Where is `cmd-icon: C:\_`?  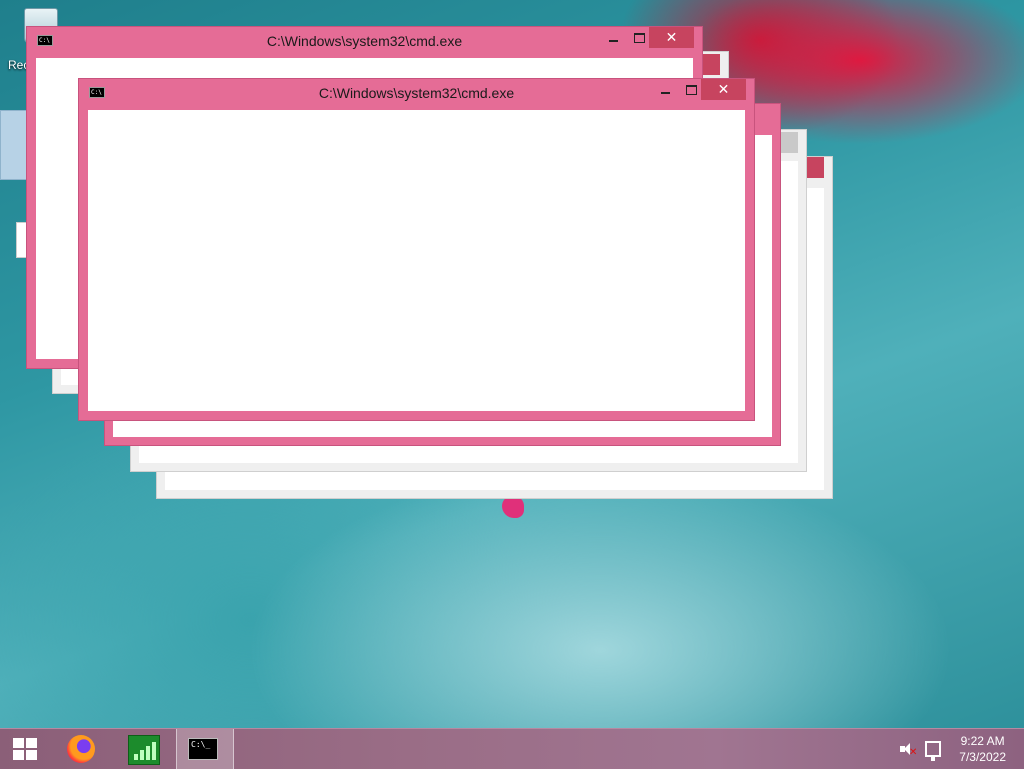
cmd-icon: C:\_ is located at coordinates (203, 749).